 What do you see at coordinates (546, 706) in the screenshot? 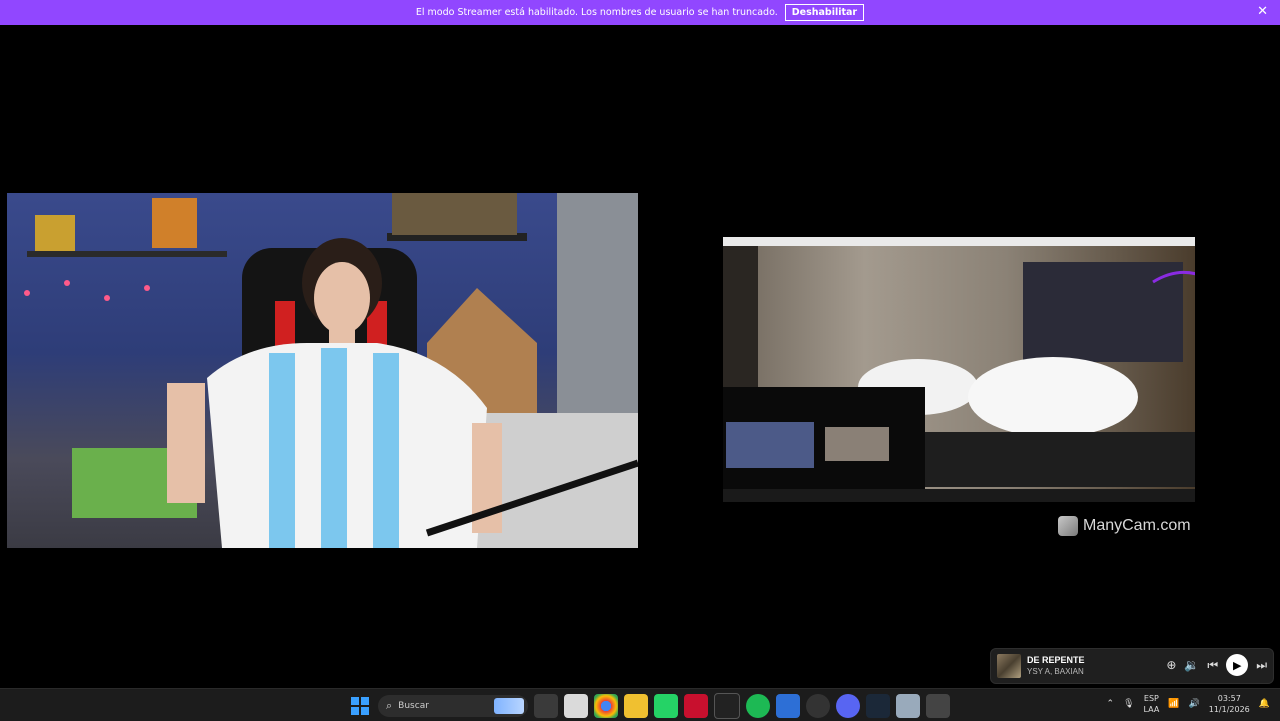
I see `task-view-icon` at bounding box center [546, 706].